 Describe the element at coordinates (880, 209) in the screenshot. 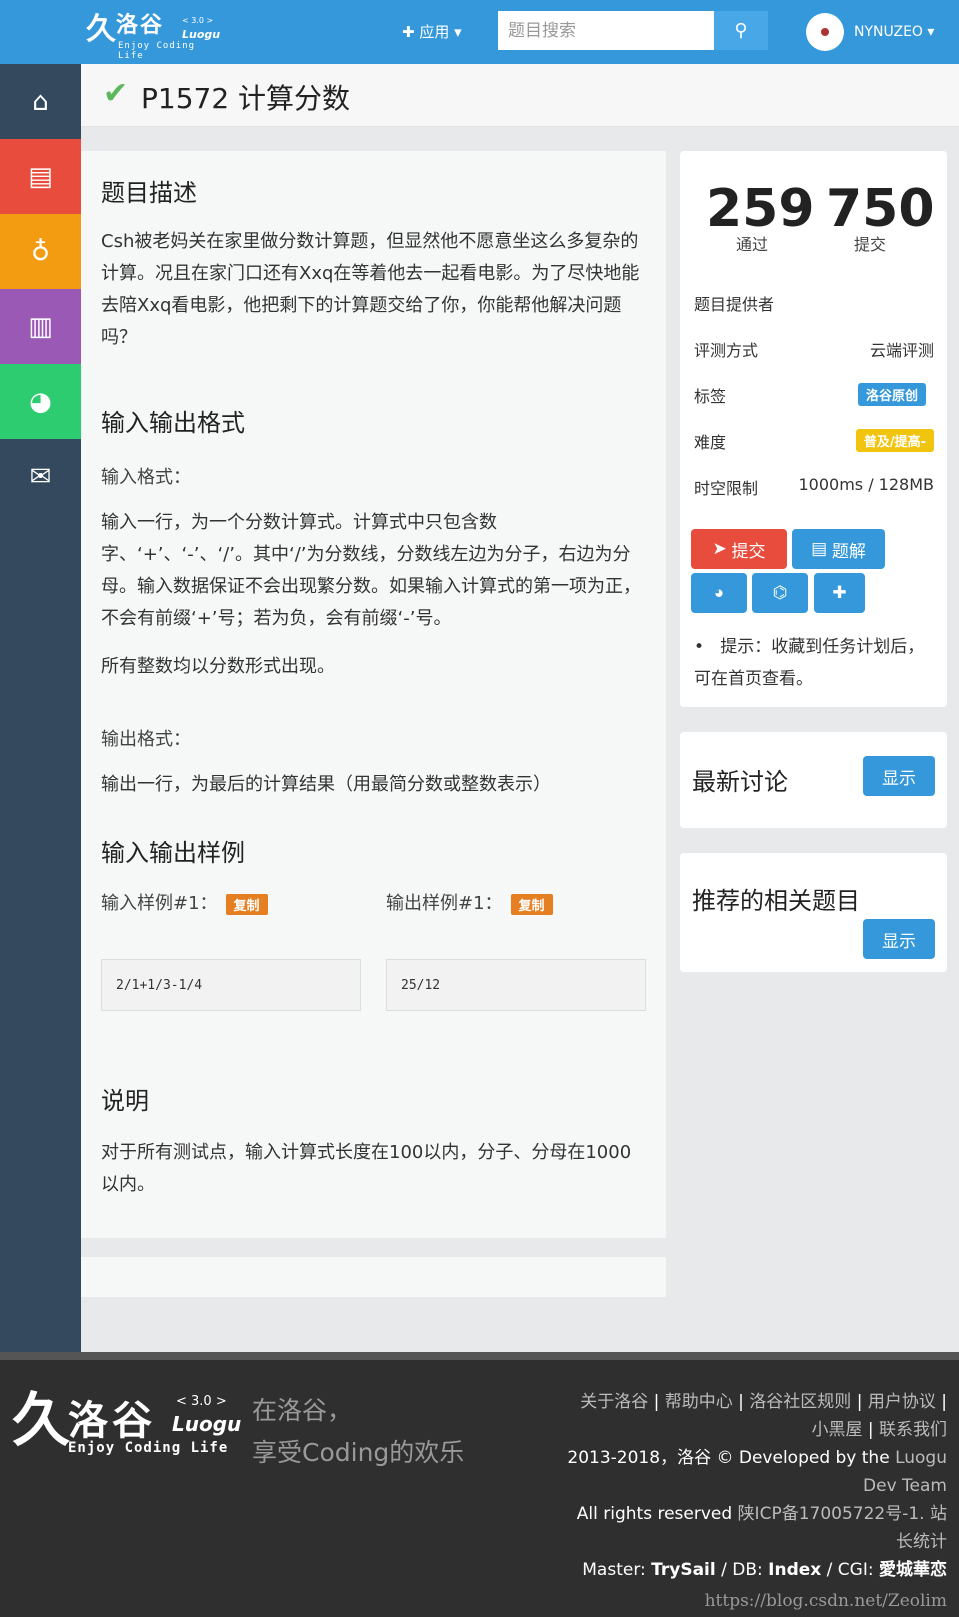

I see `submit-count: 750` at that location.